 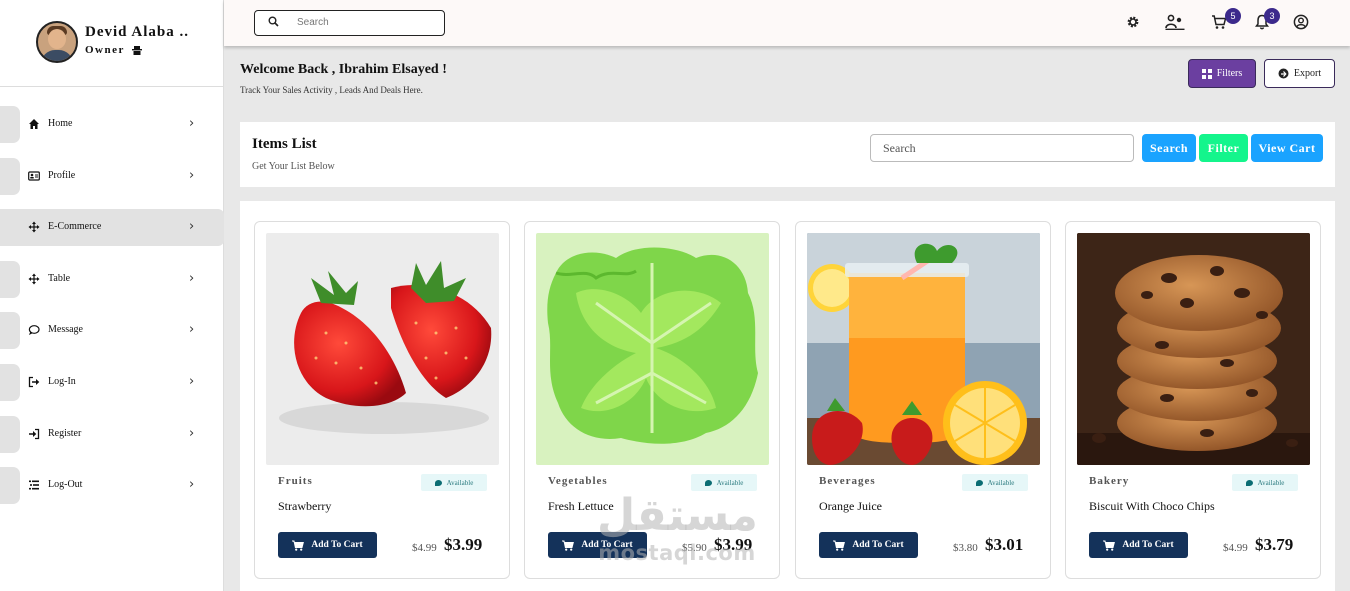 I want to click on old-price: $3.80, so click(x=965, y=548).